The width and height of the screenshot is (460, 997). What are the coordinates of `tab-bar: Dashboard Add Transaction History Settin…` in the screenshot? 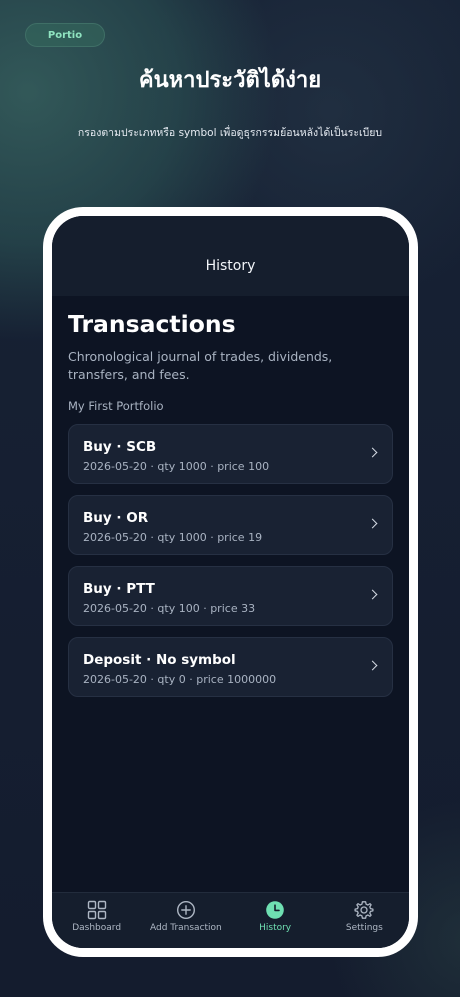 It's located at (230, 920).